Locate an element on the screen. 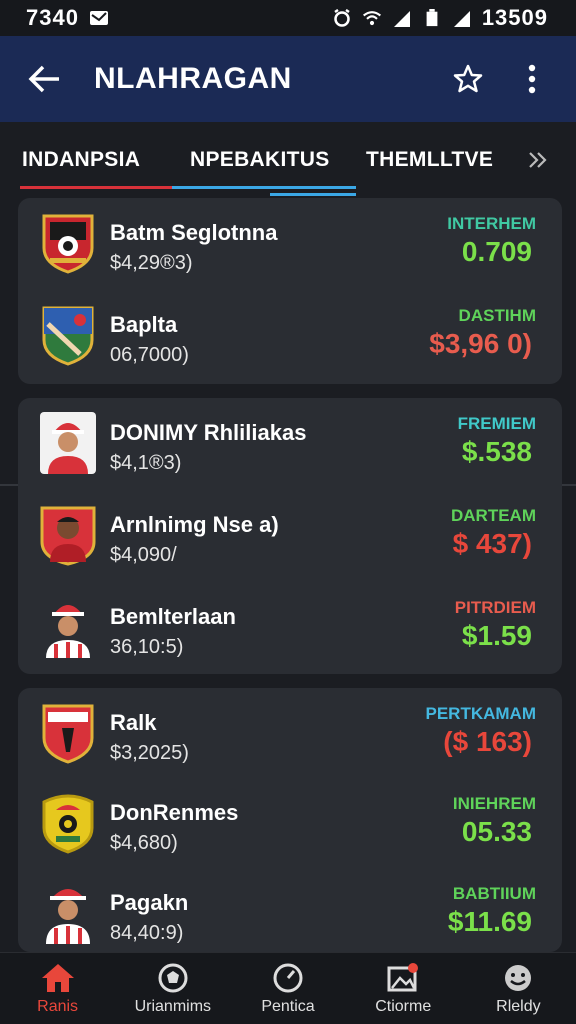  tier-badge: DARTEAM is located at coordinates (493, 515).